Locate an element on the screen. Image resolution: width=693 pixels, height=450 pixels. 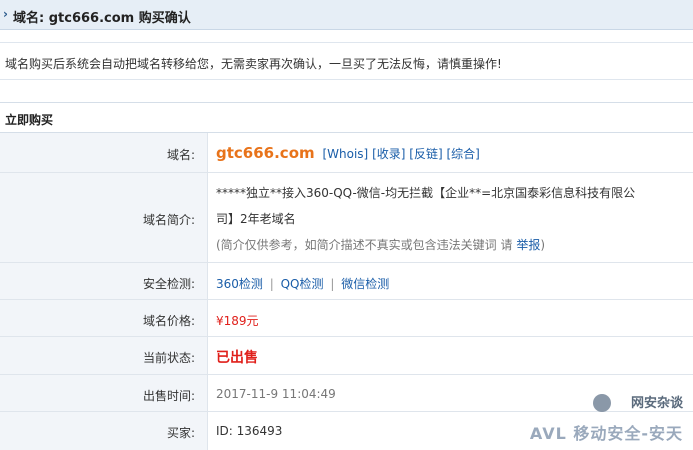
label-cell: 域名简介: is located at coordinates (104, 217).